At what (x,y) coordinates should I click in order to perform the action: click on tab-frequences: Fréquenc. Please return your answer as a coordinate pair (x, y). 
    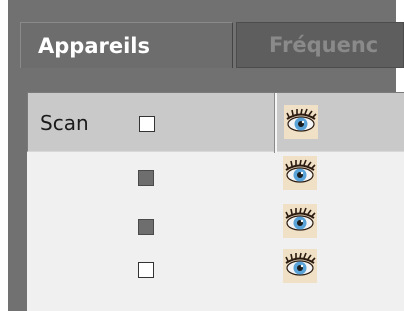
    Looking at the image, I should click on (320, 45).